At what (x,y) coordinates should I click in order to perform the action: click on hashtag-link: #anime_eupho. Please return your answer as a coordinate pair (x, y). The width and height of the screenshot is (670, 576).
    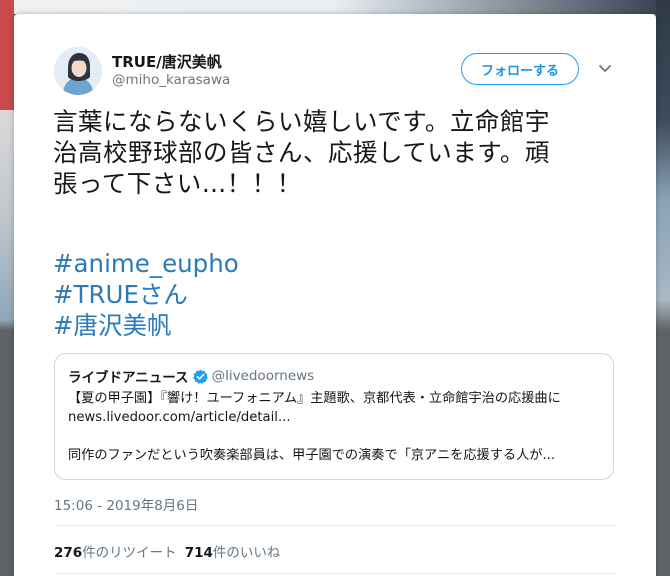
    Looking at the image, I should click on (333, 263).